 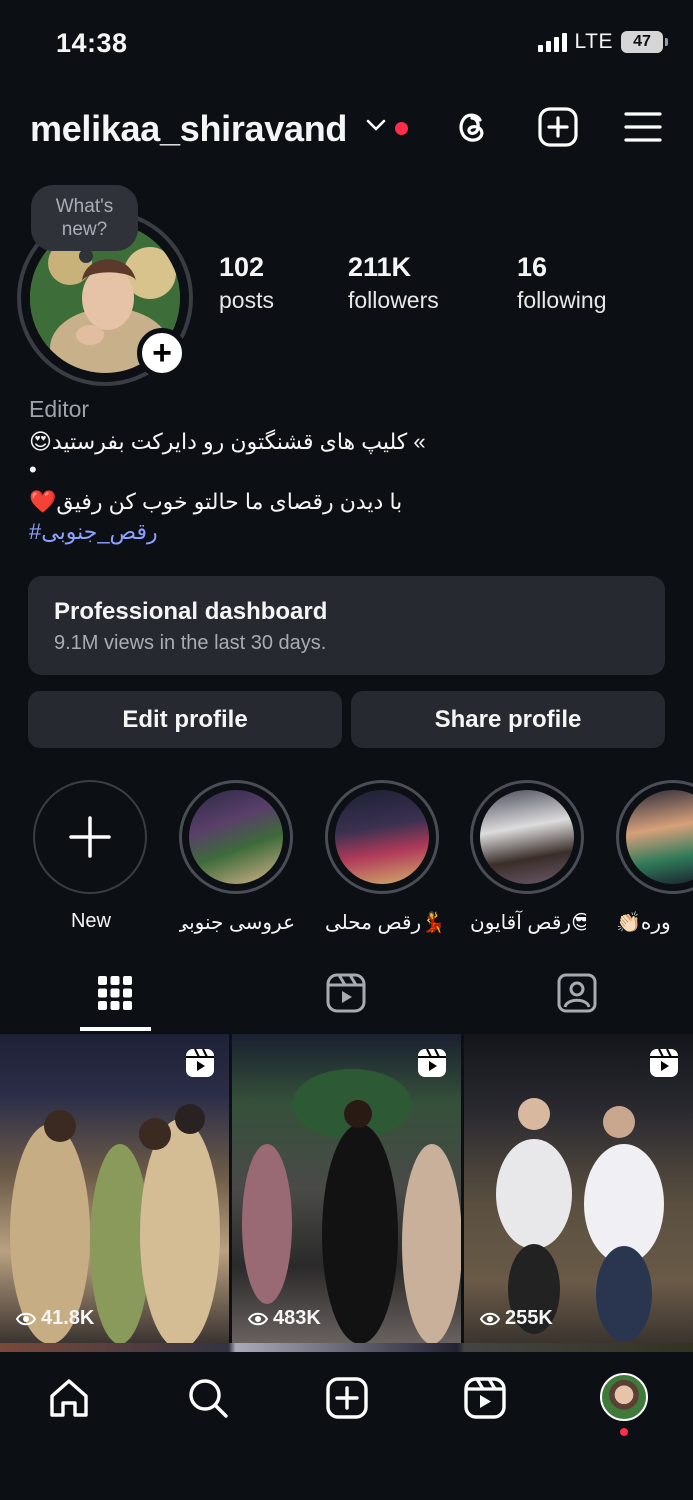 I want to click on bio-line: با دیدن رقصای ما حالتو خوب کن رفیق❤️, so click(x=216, y=501).